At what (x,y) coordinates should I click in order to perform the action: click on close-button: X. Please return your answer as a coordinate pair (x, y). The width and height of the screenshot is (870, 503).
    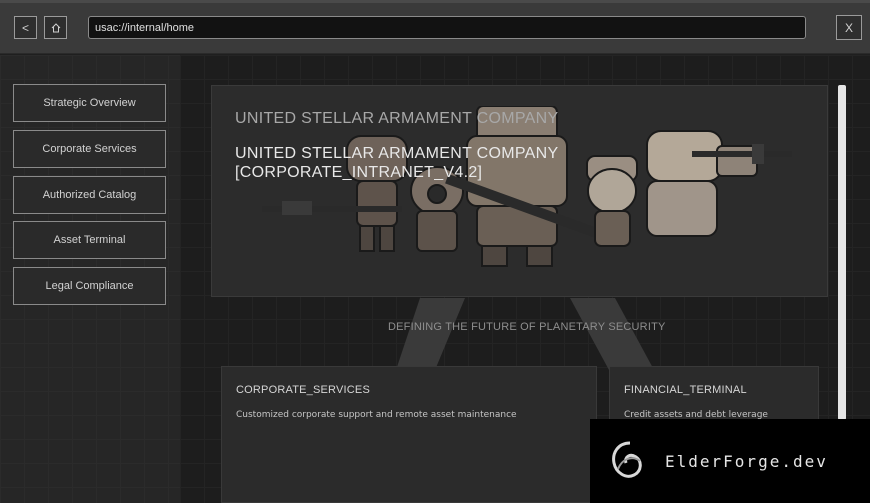
    Looking at the image, I should click on (849, 27).